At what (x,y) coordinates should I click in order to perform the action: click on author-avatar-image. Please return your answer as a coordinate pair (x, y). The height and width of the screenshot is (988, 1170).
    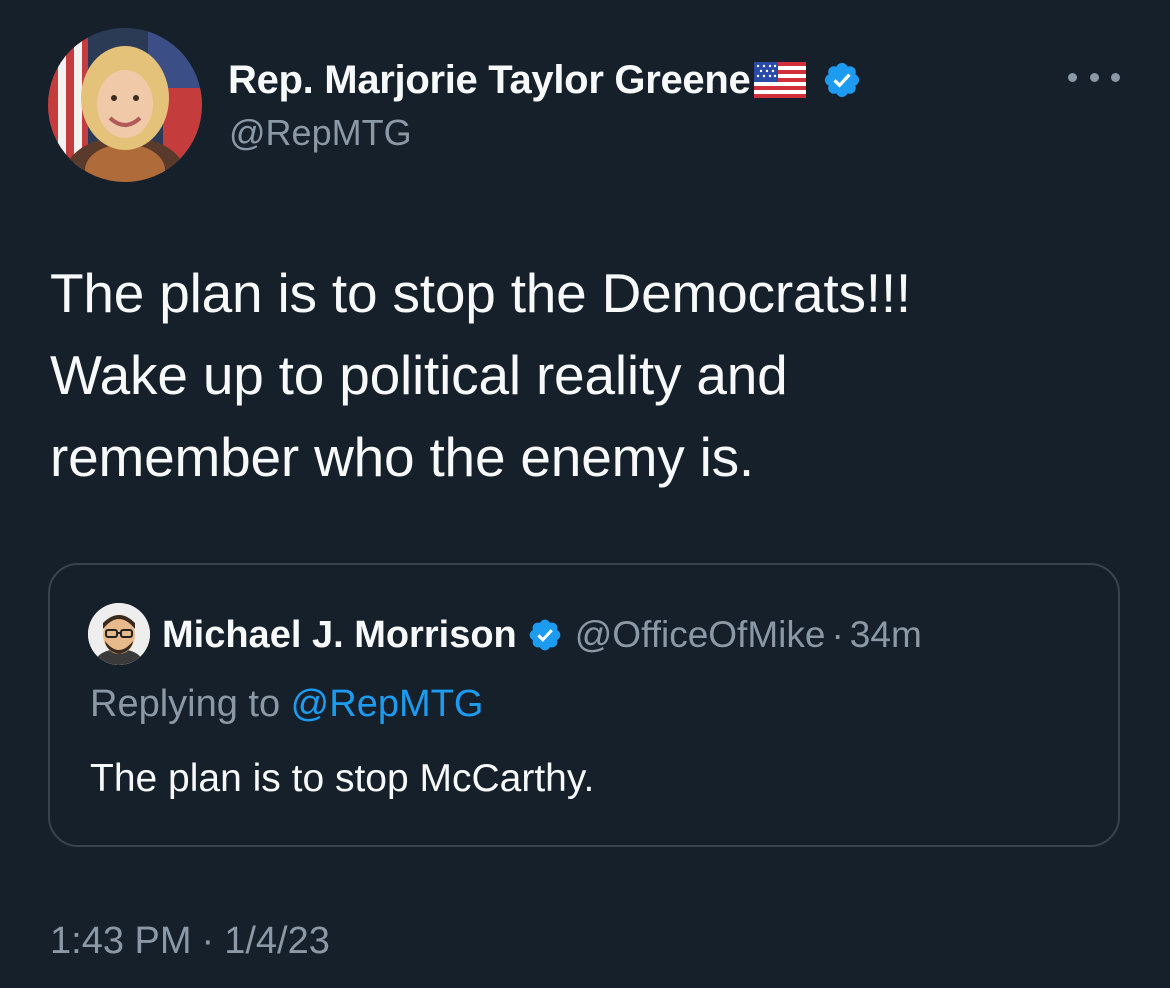
    Looking at the image, I should click on (125, 105).